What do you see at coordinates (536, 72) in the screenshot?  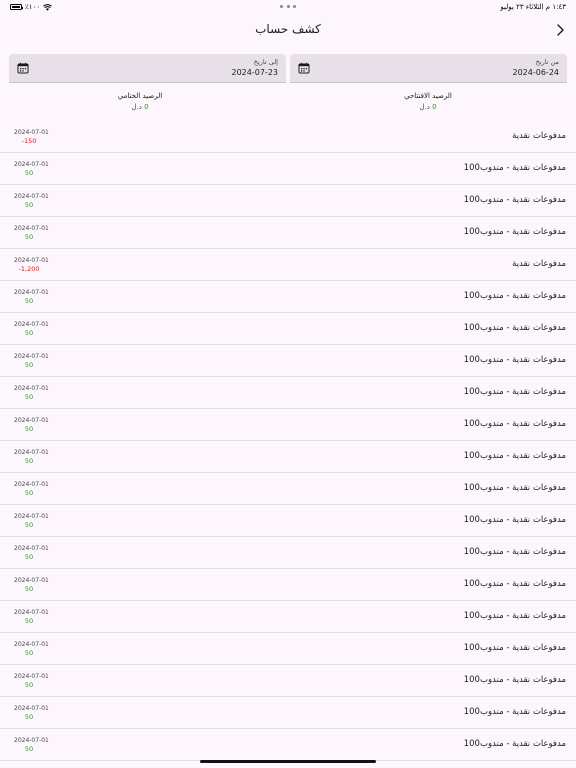 I see `from-date-value: 2024-06-24` at bounding box center [536, 72].